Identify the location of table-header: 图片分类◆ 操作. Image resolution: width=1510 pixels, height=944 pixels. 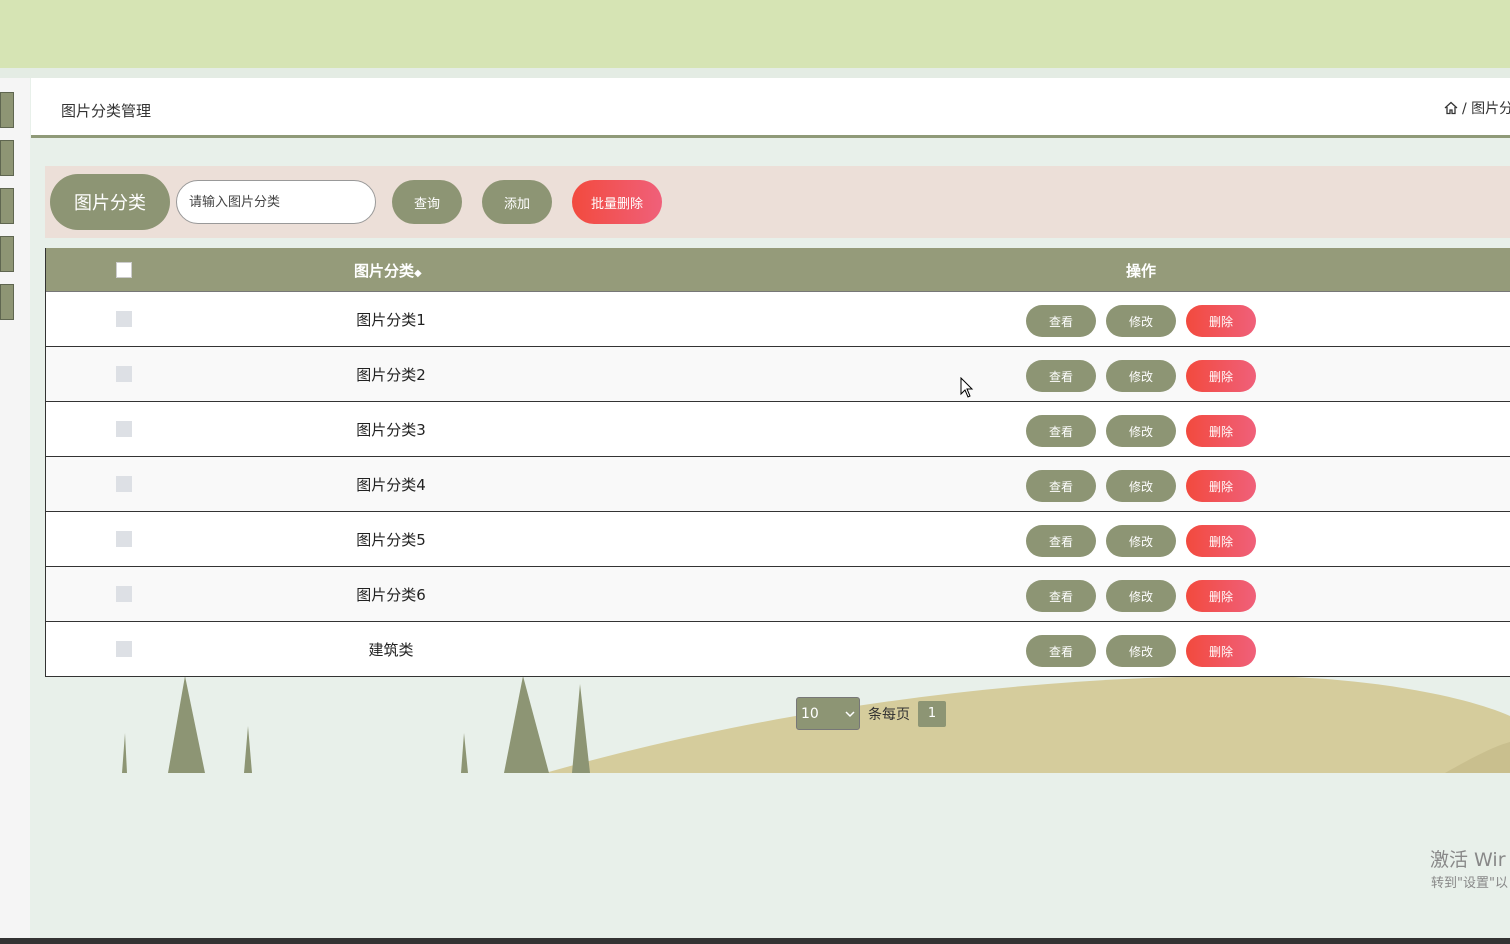
(778, 270).